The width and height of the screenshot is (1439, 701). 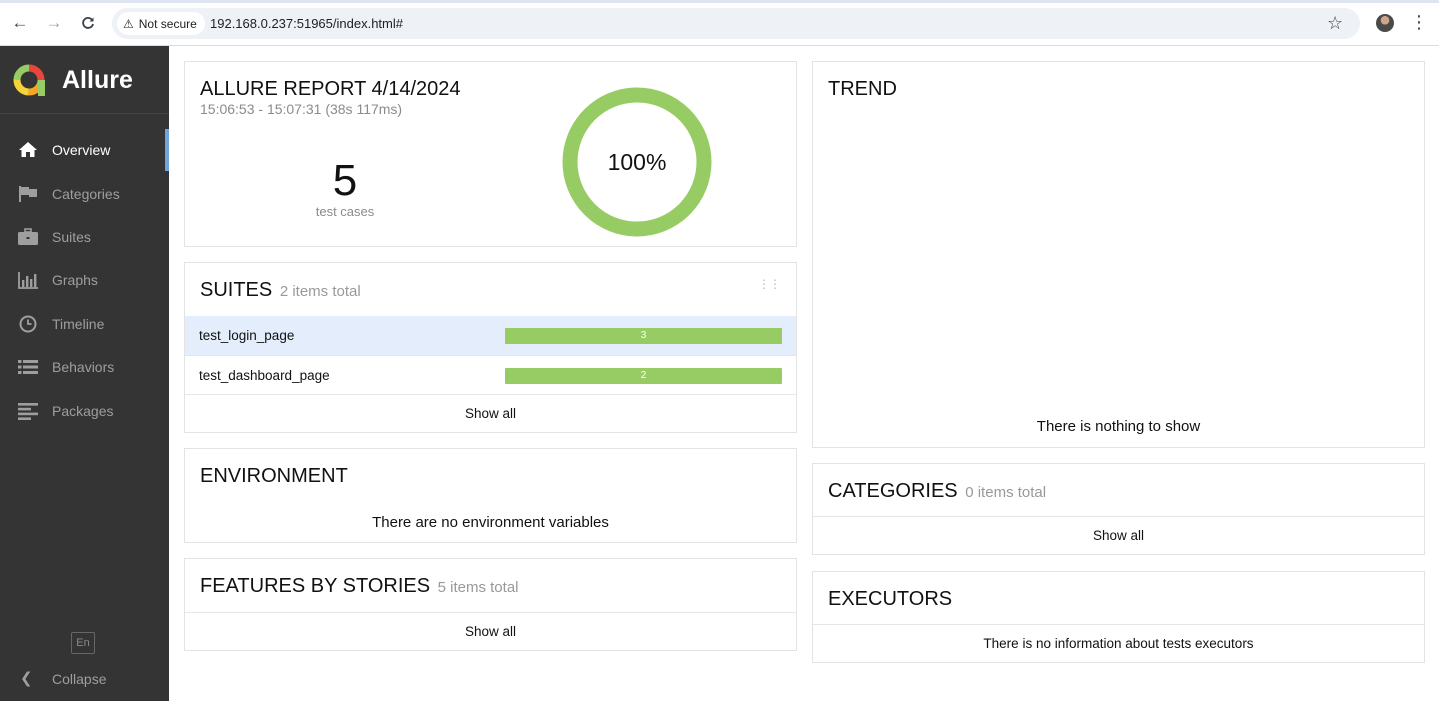 What do you see at coordinates (20, 23) in the screenshot?
I see `back-icon: ←` at bounding box center [20, 23].